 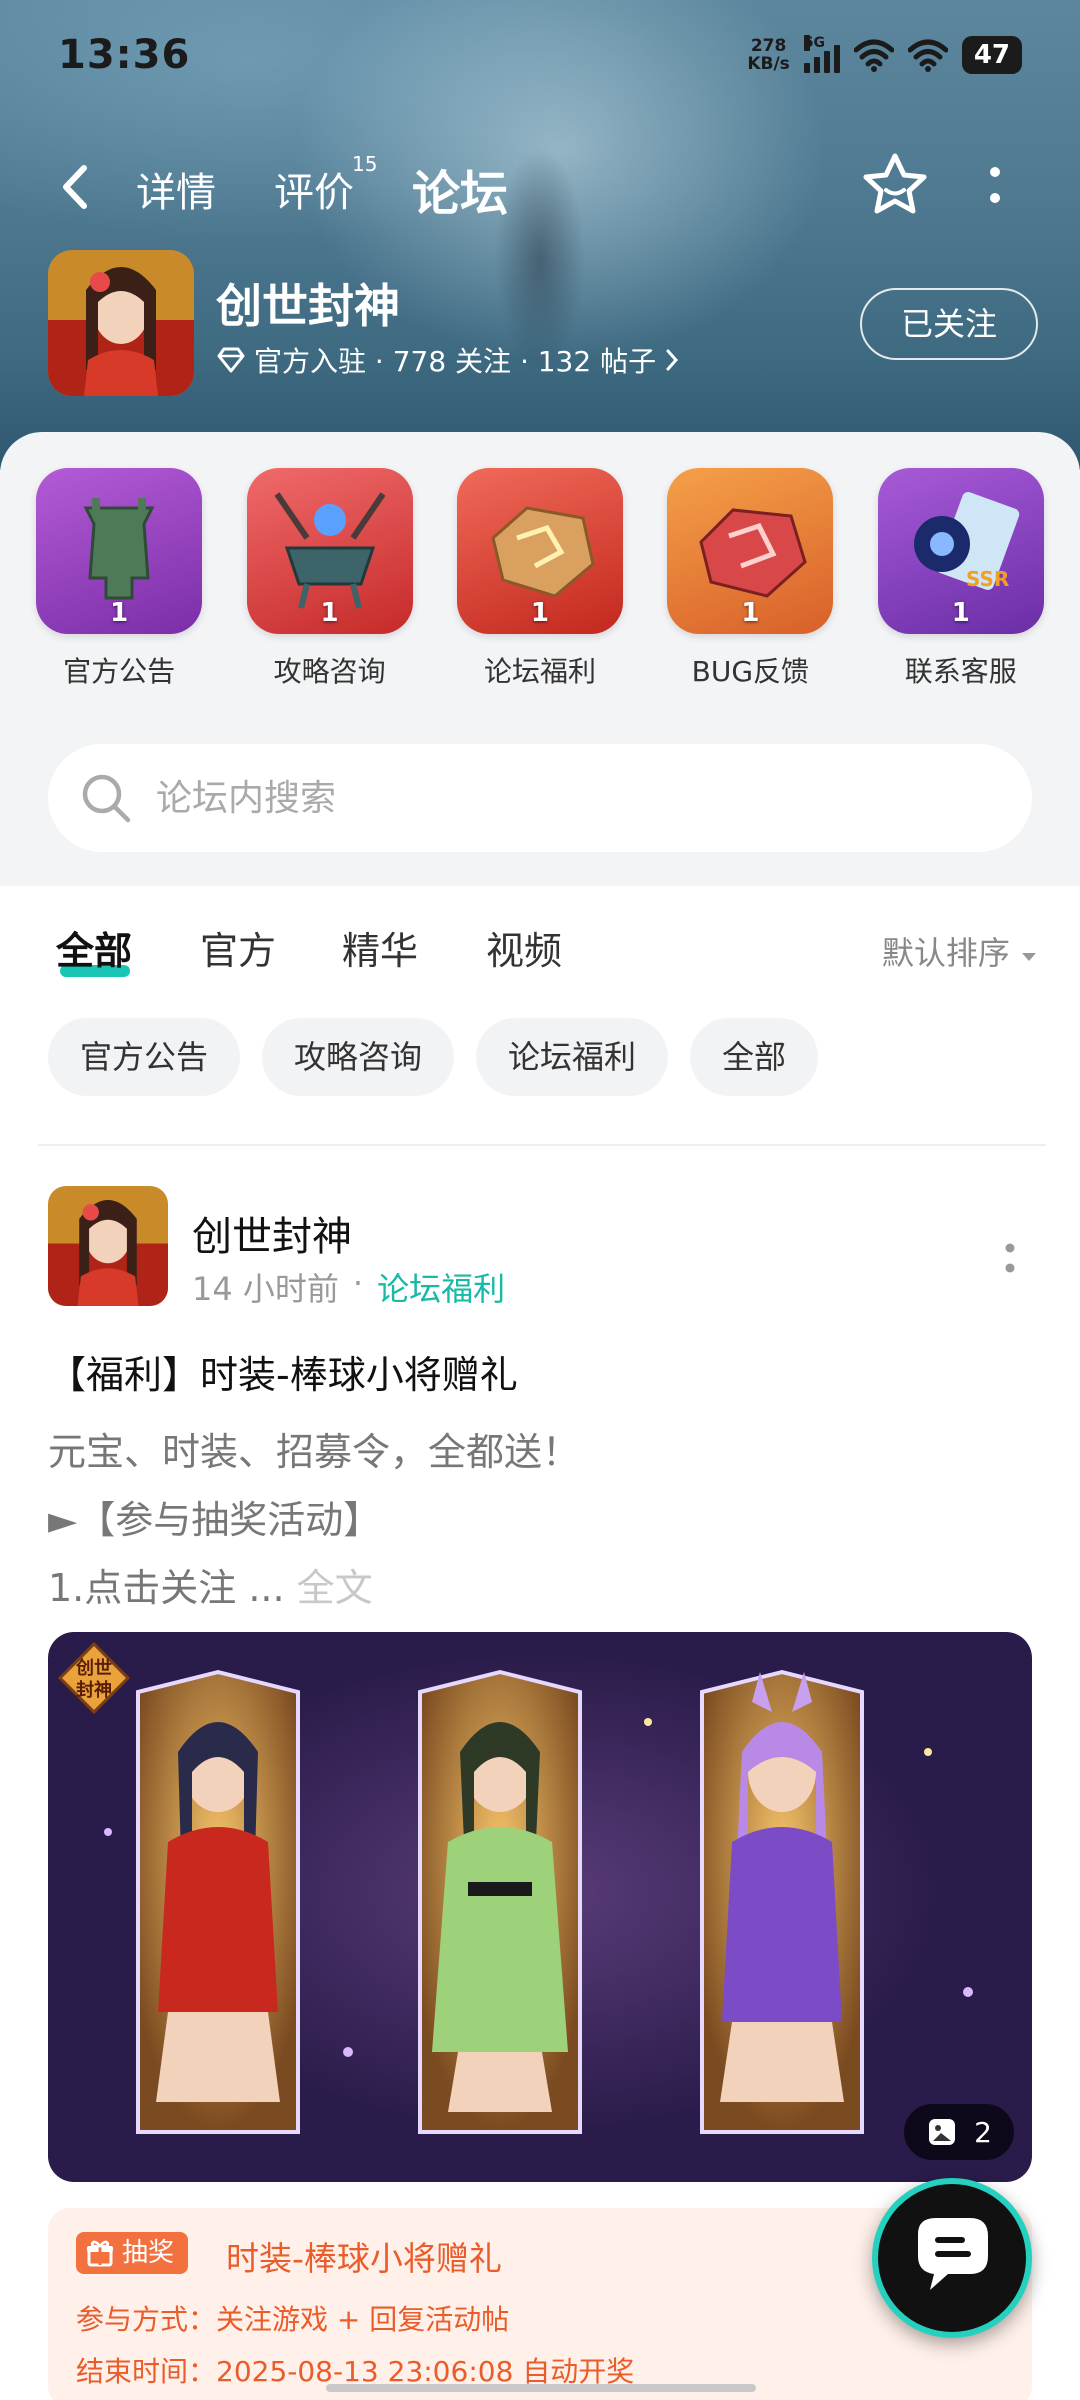 I want to click on tab-forum: 论坛, so click(x=460, y=191).